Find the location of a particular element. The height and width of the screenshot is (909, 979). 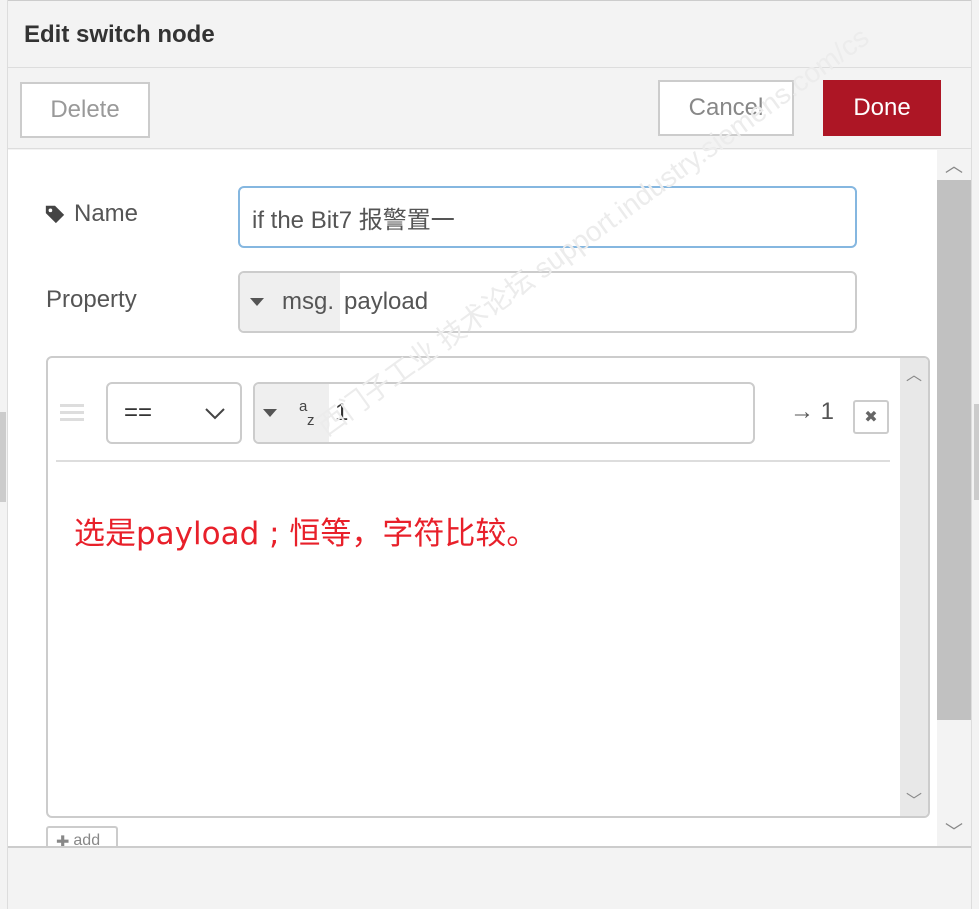

close-icon: ✖ is located at coordinates (871, 417).